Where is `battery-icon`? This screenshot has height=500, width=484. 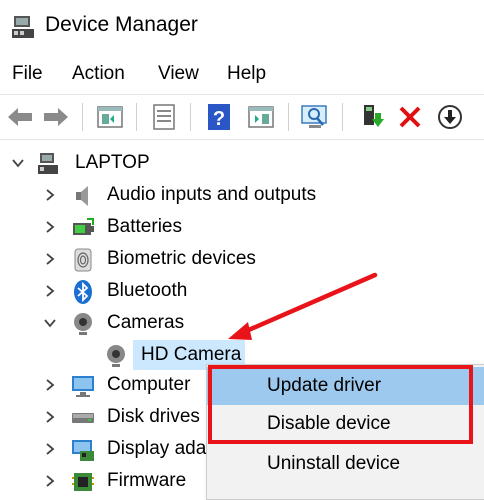 battery-icon is located at coordinates (83, 228).